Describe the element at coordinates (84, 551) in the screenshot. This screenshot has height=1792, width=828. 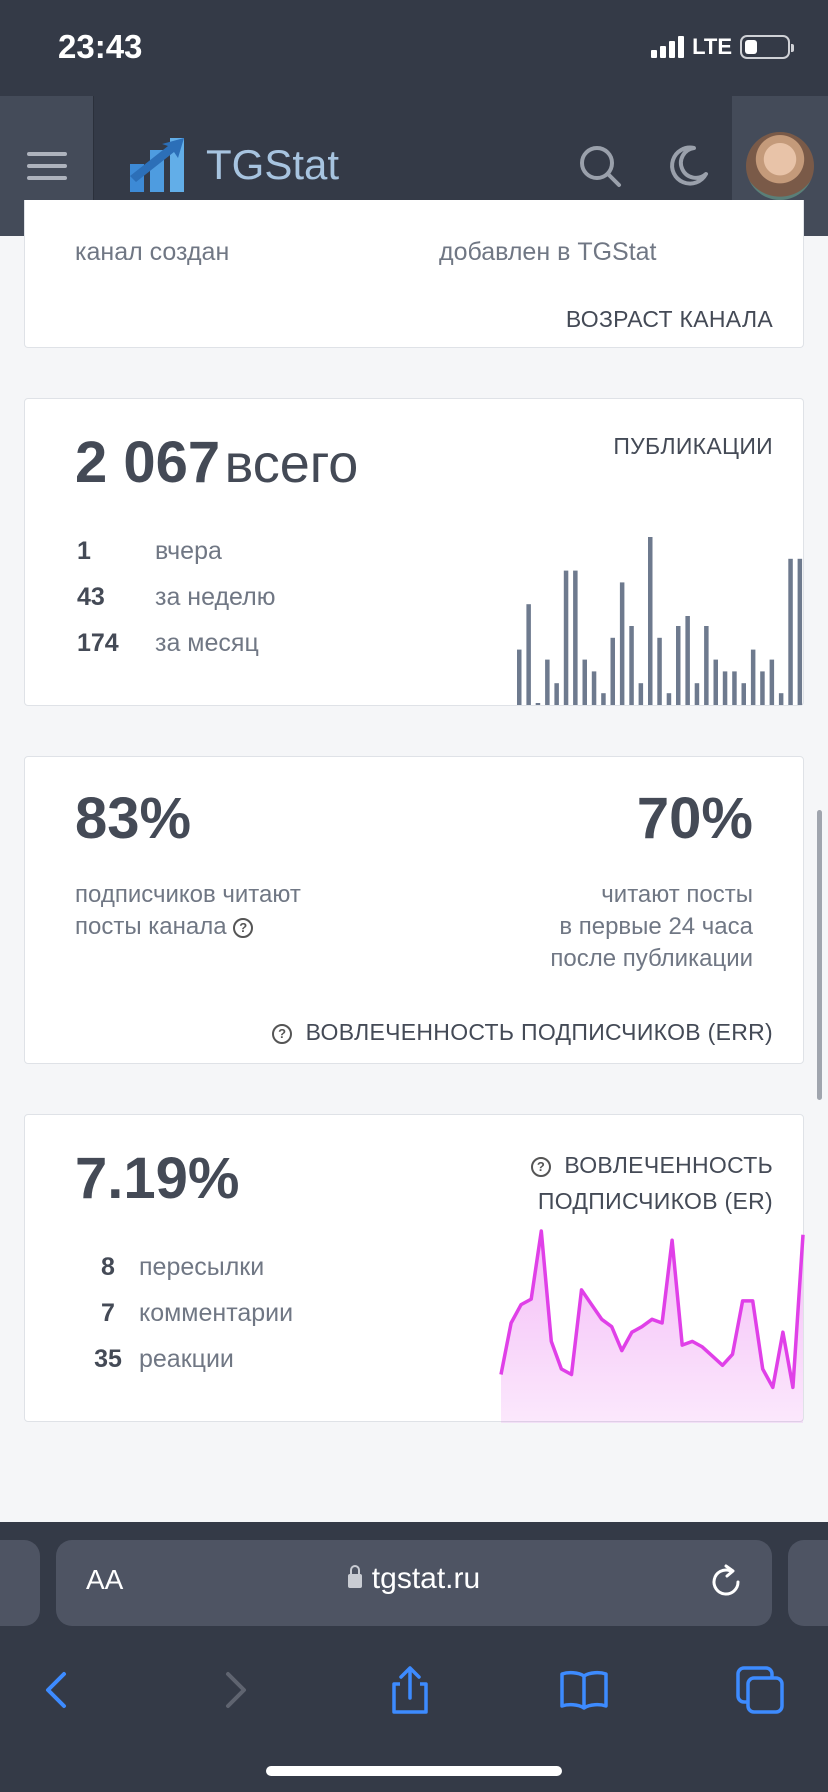
I see `stat-value: 1` at that location.